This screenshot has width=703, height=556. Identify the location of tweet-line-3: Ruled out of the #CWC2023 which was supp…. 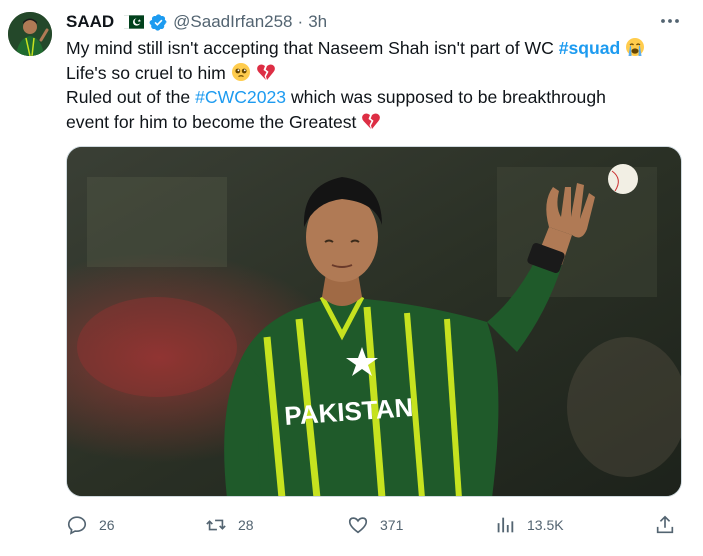
(336, 97).